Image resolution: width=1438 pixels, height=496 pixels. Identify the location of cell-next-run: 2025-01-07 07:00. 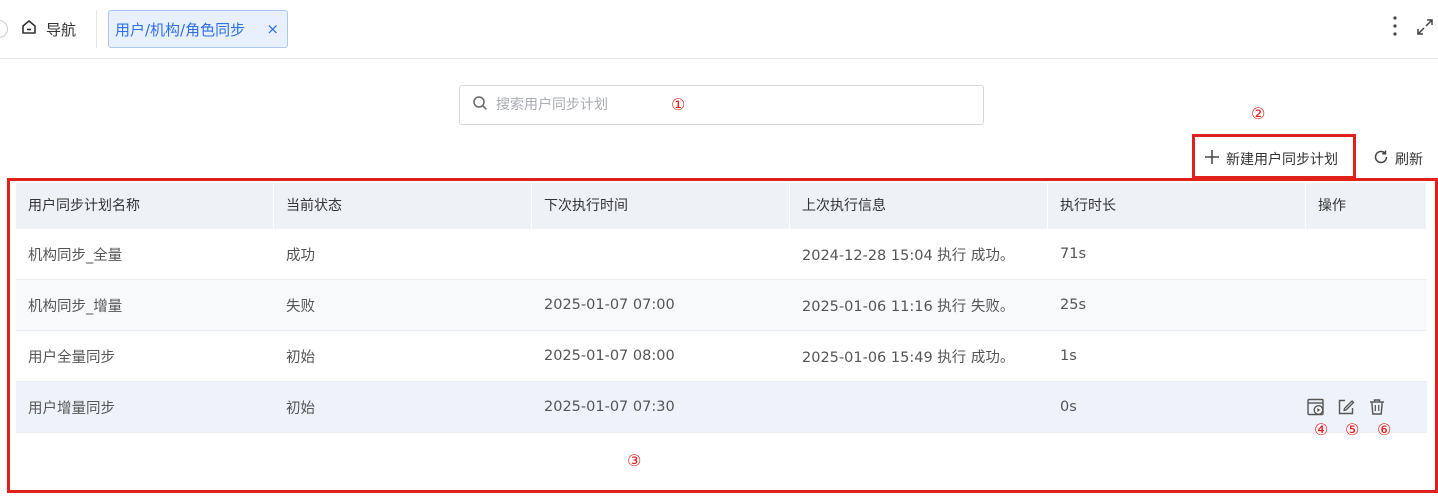
(609, 305).